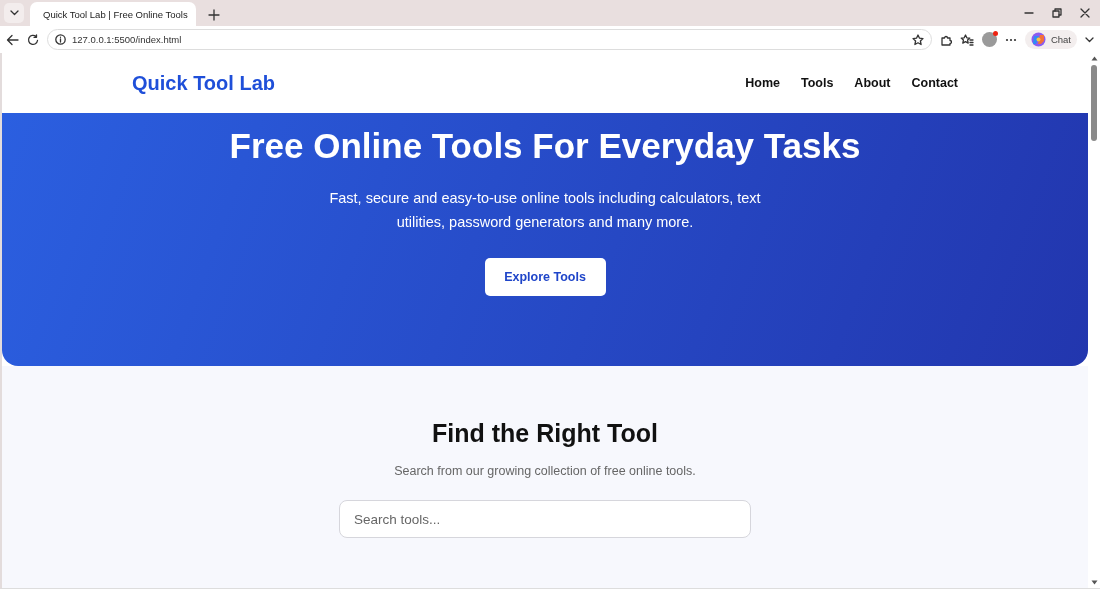 Image resolution: width=1100 pixels, height=589 pixels. What do you see at coordinates (1094, 582) in the screenshot?
I see `scroll-down-icon` at bounding box center [1094, 582].